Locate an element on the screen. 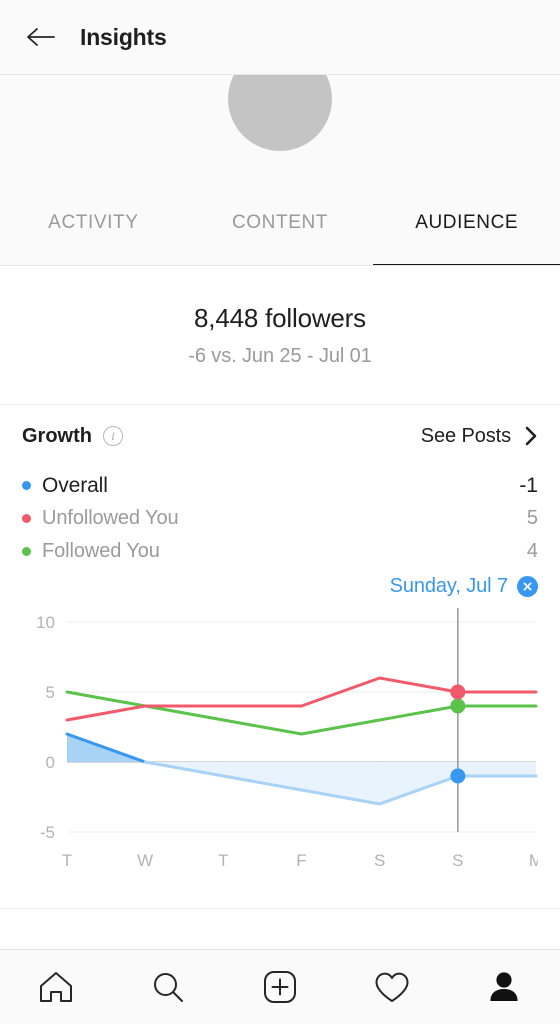 The width and height of the screenshot is (560, 1024). card-divider is located at coordinates (280, 908).